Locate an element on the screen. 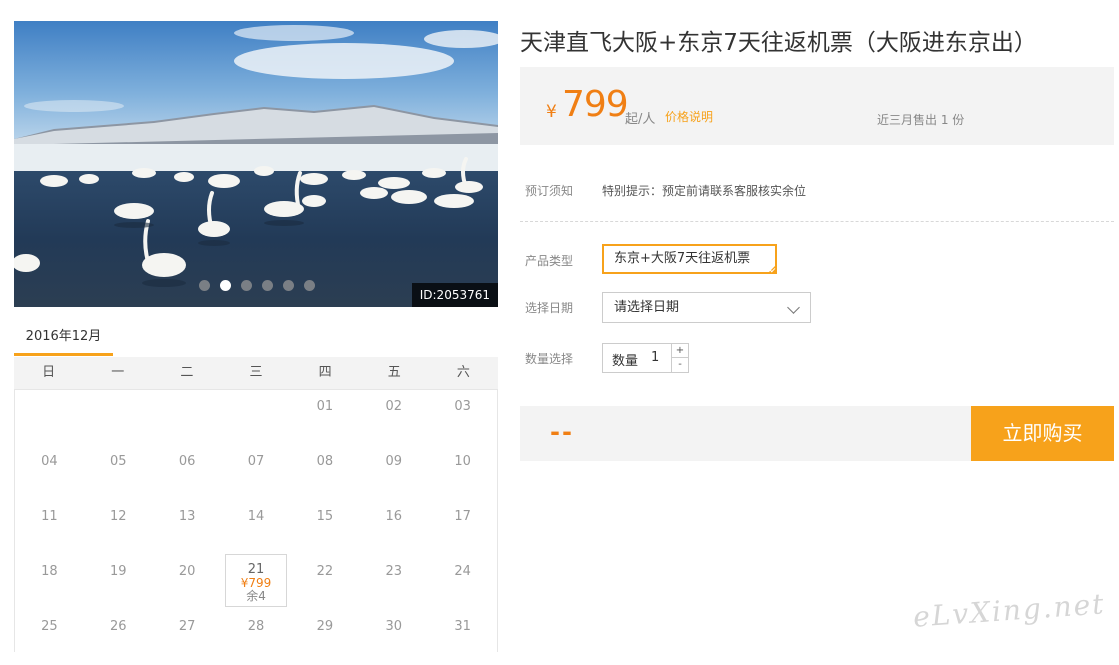 This screenshot has height=665, width=1119. calendar-day-highlight is located at coordinates (256, 580).